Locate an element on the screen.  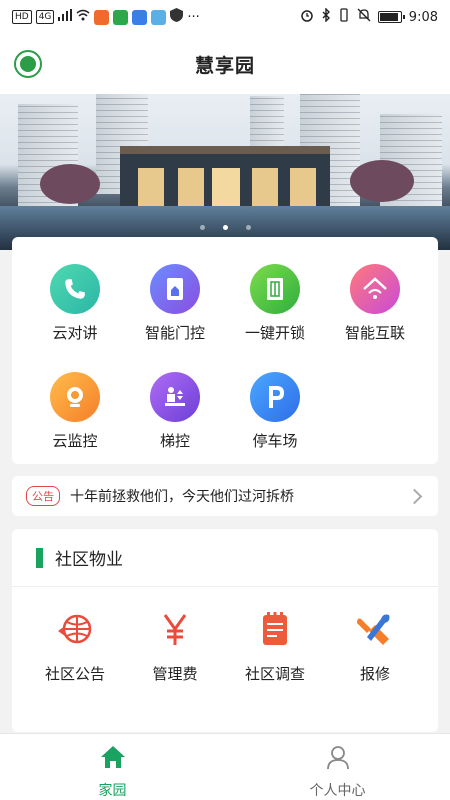
vibrate-icon is located at coordinates (344, 17).